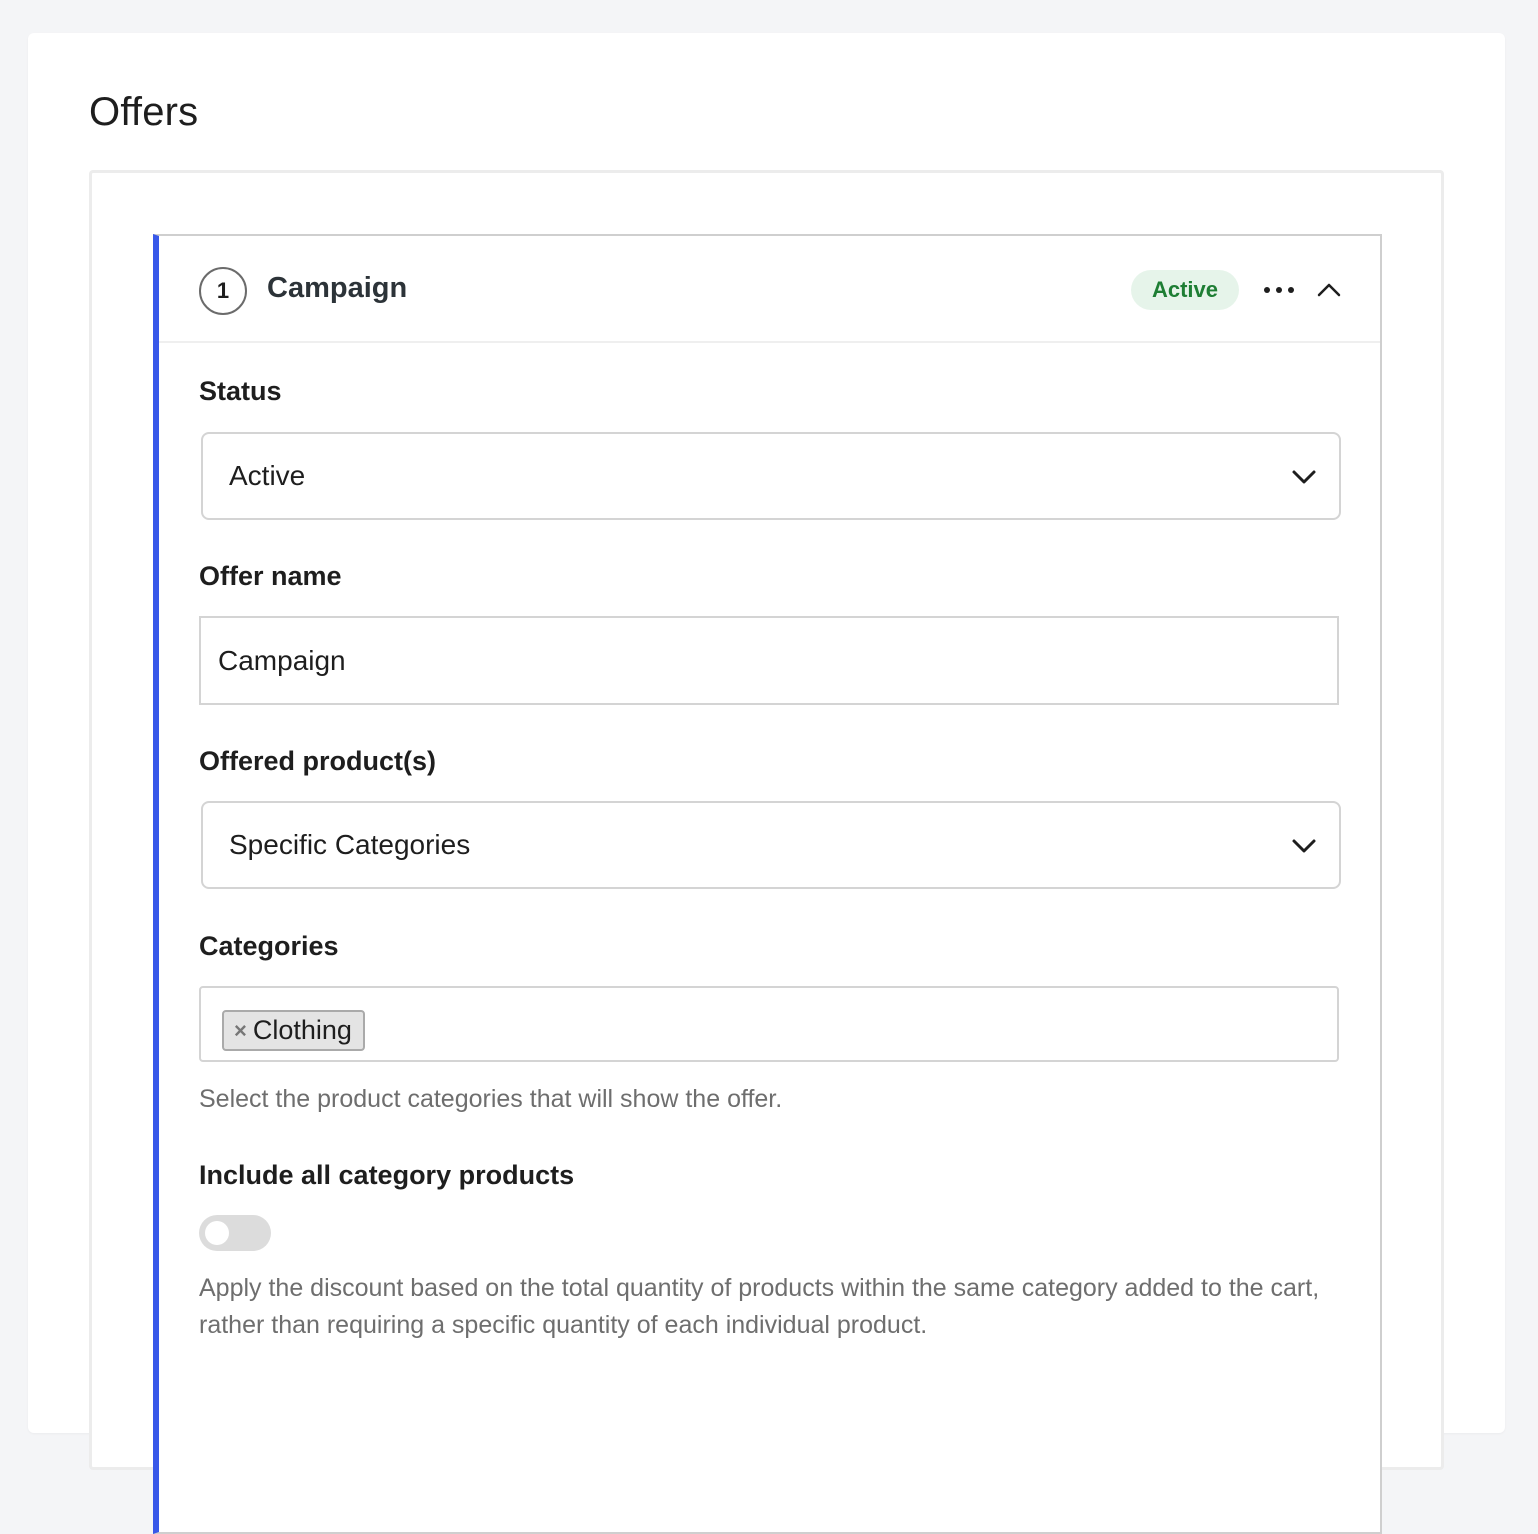 The width and height of the screenshot is (1538, 1534). I want to click on offer-header: 1 Campaign Active, so click(769, 289).